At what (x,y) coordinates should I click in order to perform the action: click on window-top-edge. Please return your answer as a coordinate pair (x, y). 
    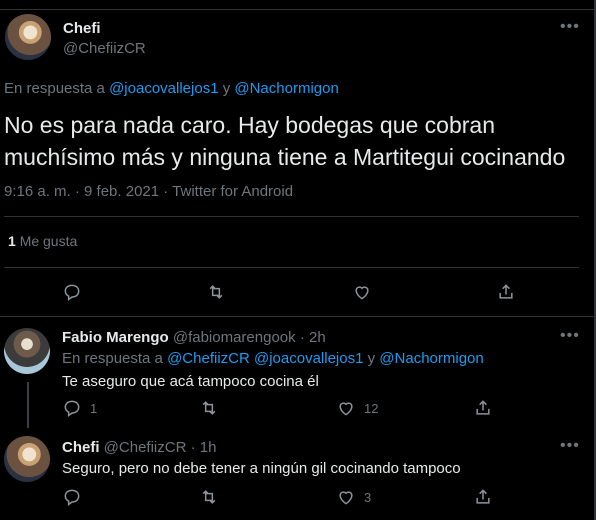
    Looking at the image, I should click on (298, 5).